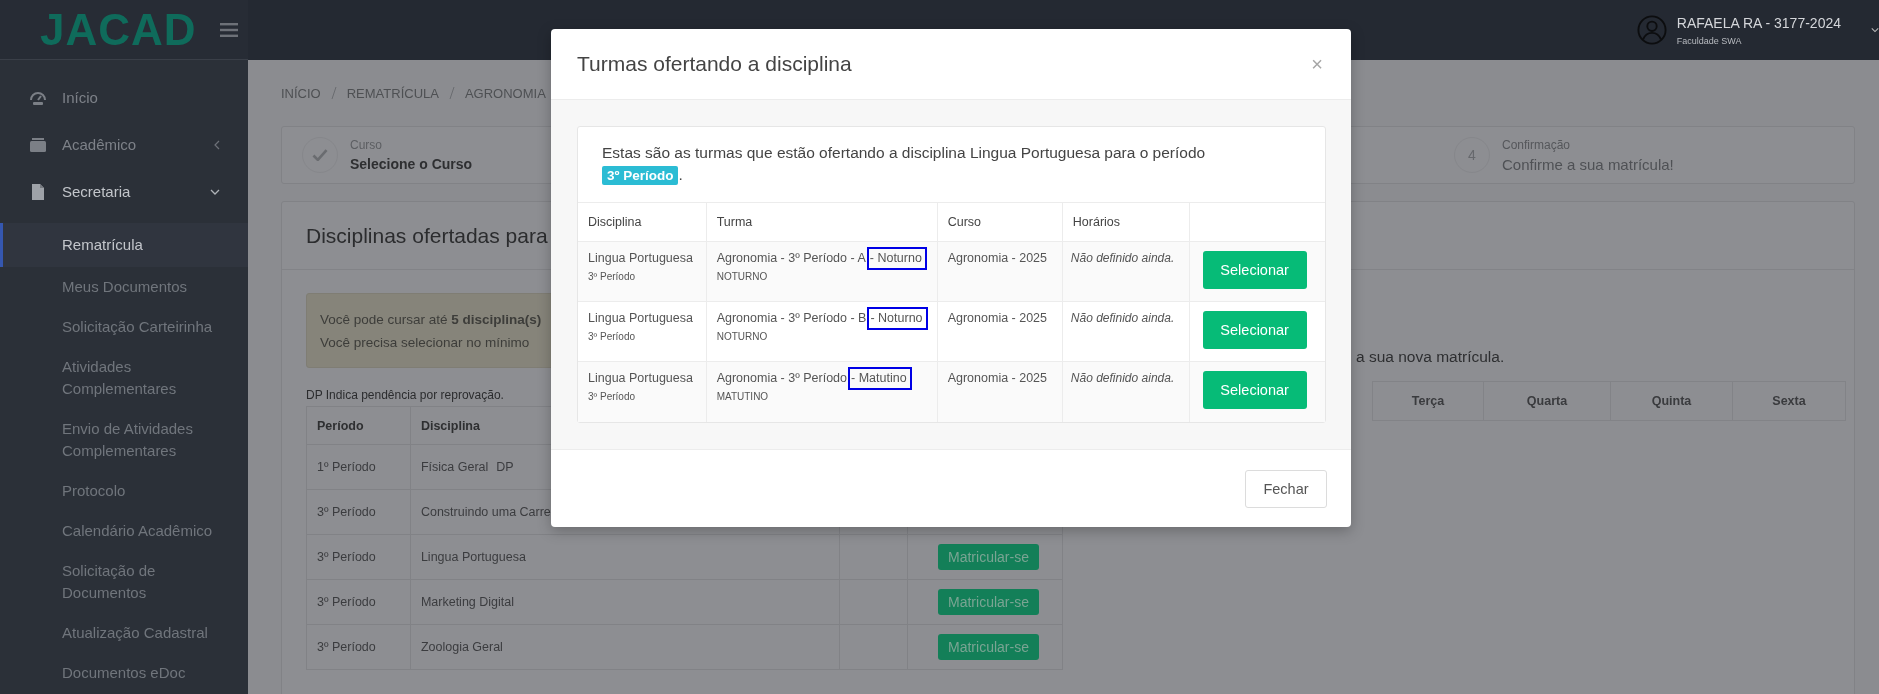  What do you see at coordinates (822, 222) in the screenshot?
I see `column-header: Turma` at bounding box center [822, 222].